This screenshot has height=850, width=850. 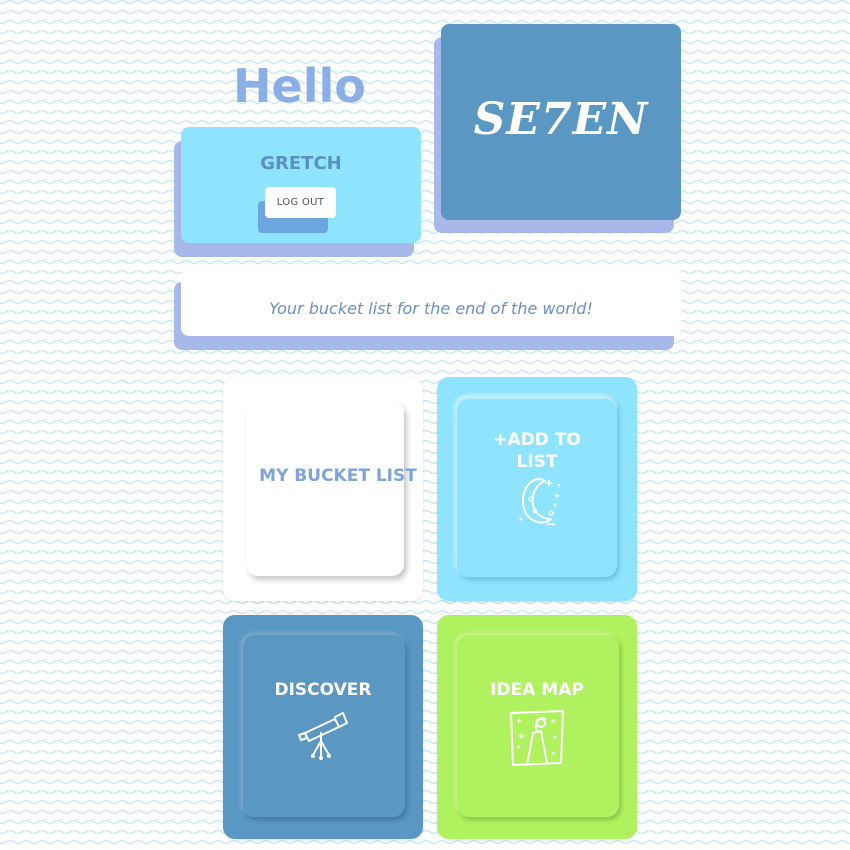 I want to click on logout-button: LOG OUT, so click(x=300, y=202).